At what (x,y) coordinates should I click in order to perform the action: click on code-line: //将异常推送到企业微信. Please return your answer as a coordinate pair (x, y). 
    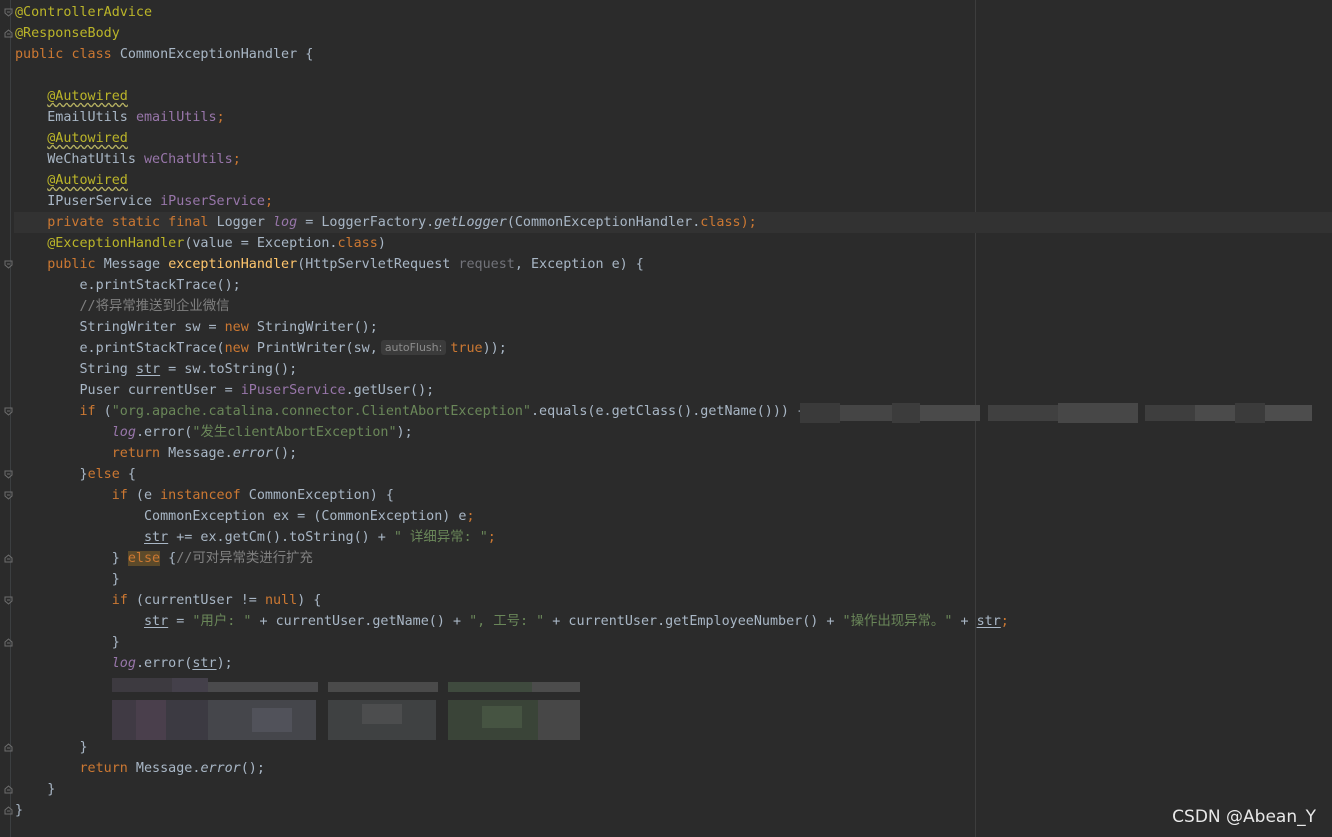
    Looking at the image, I should click on (122, 306).